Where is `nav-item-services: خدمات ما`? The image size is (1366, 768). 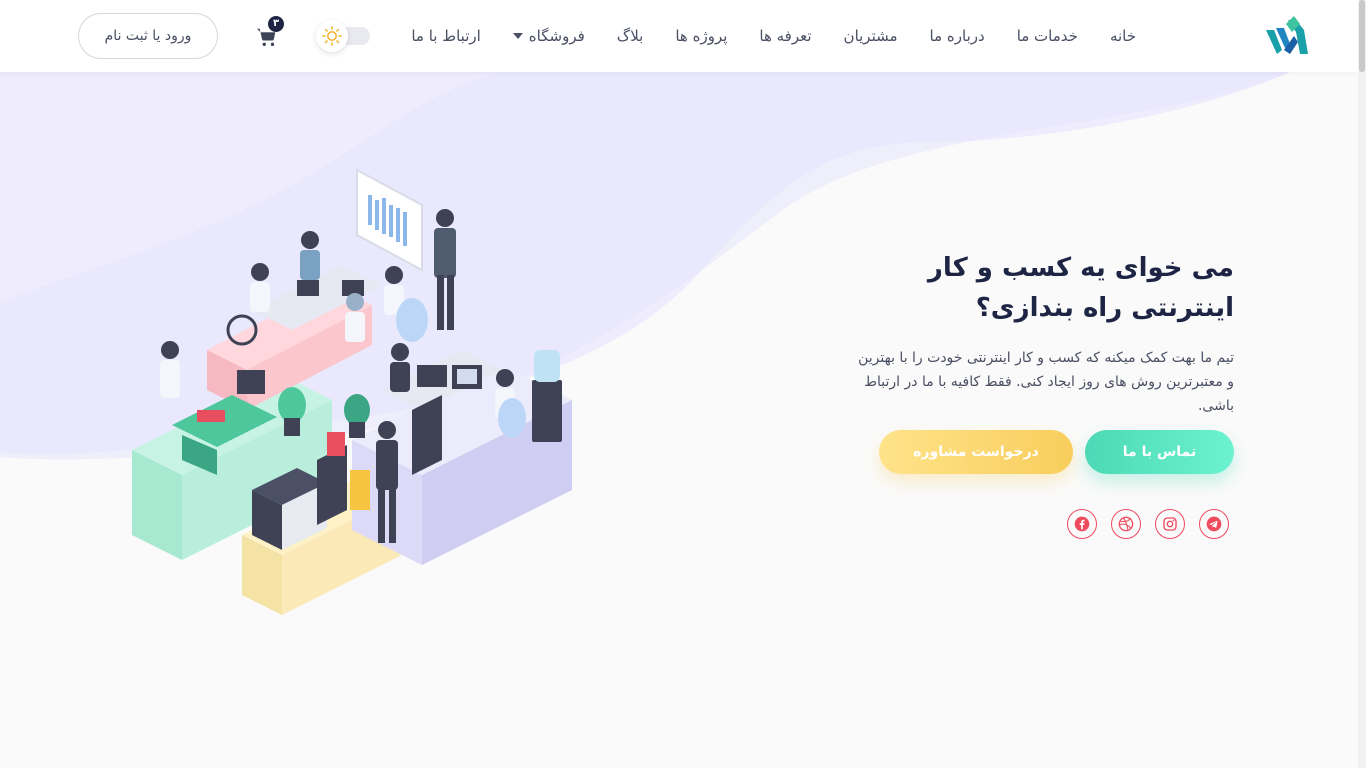
nav-item-services: خدمات ما is located at coordinates (1047, 36).